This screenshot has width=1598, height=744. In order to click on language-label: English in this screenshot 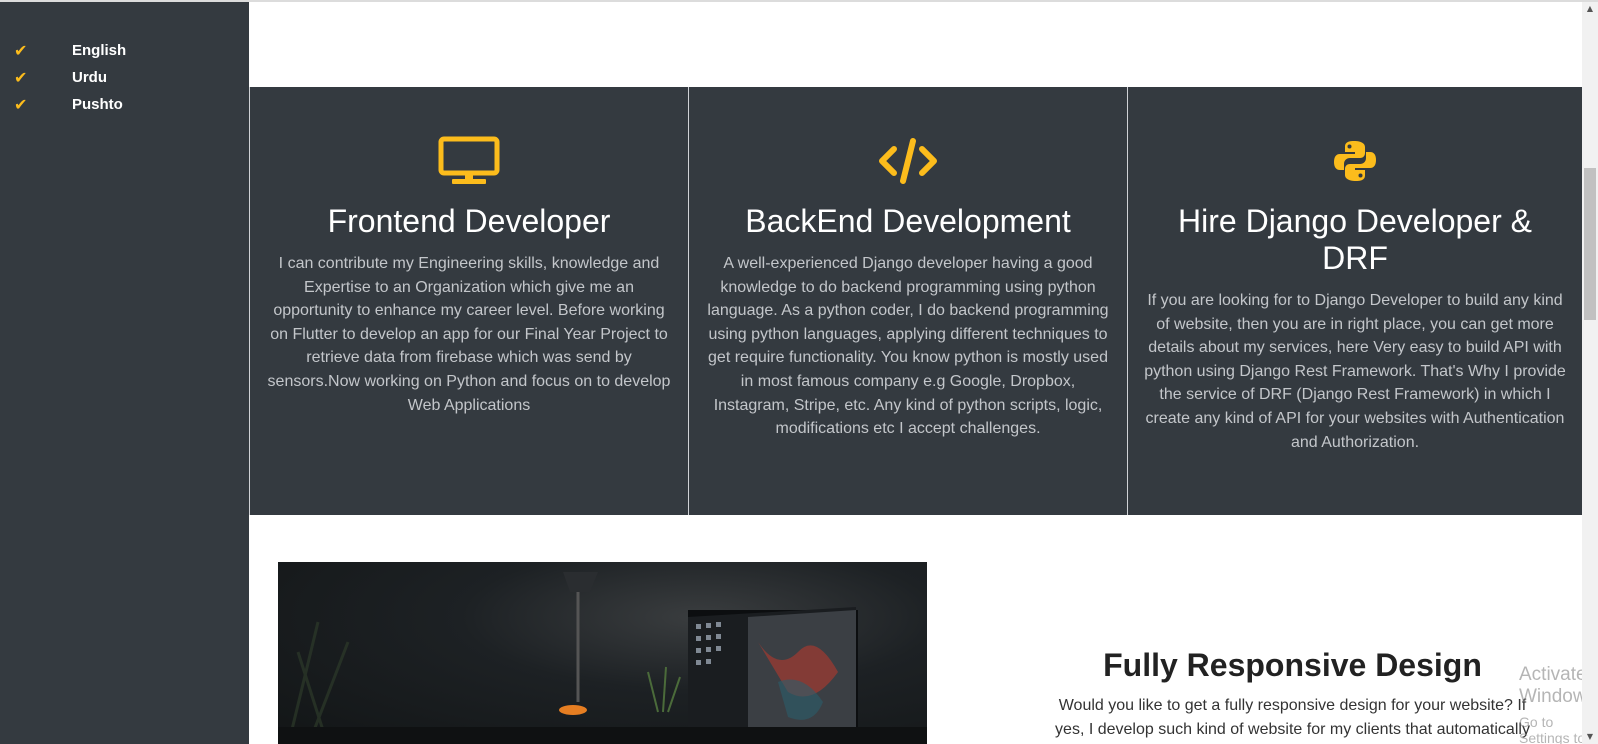, I will do `click(99, 50)`.